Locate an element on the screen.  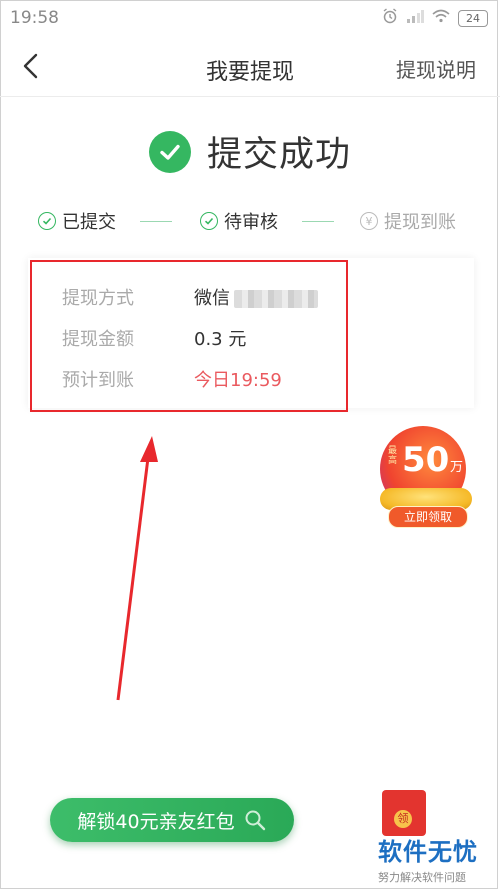
promo-unit: 万 is located at coordinates (457, 467).